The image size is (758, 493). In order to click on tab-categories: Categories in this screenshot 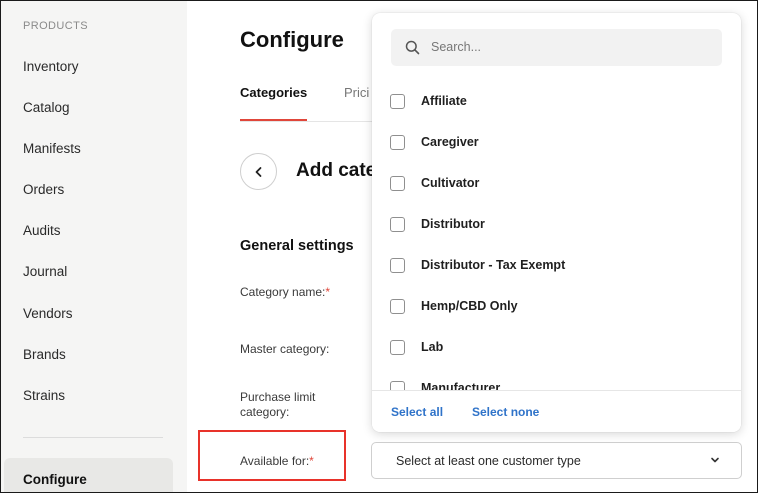, I will do `click(273, 92)`.